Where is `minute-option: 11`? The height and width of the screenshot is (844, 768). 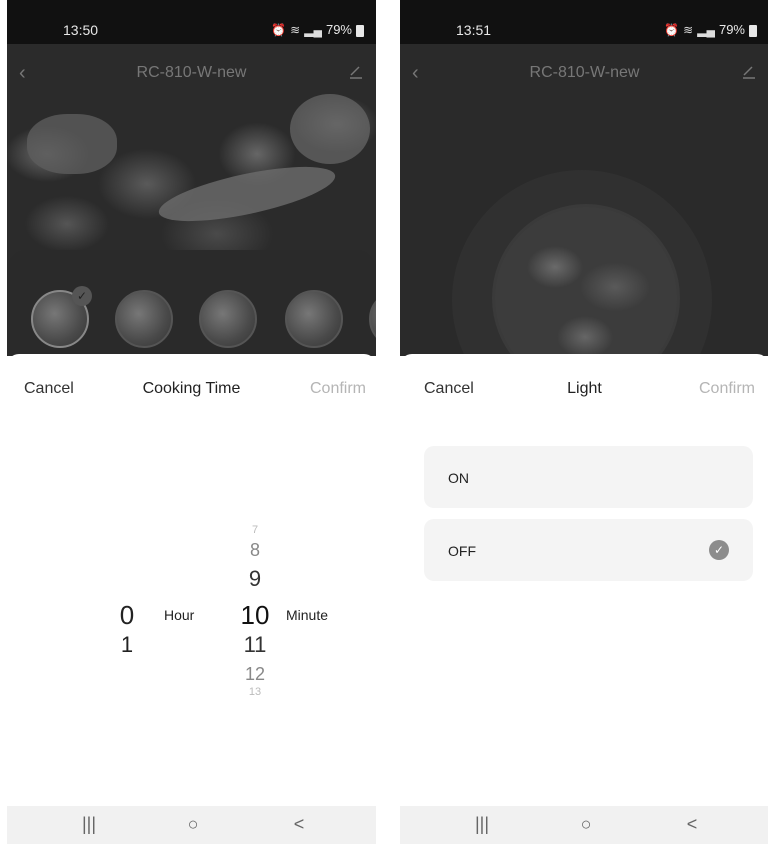
minute-option: 11 is located at coordinates (255, 645).